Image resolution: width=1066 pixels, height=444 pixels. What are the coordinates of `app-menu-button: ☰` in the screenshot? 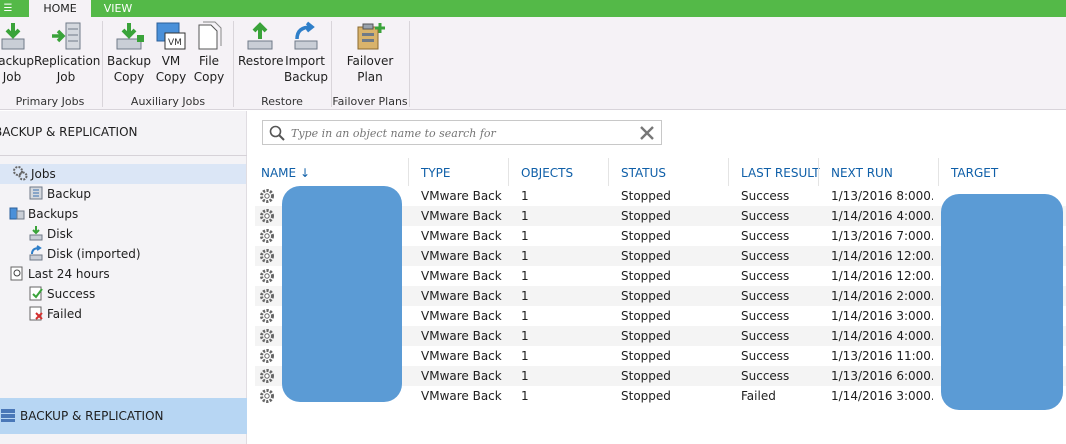 It's located at (8, 8).